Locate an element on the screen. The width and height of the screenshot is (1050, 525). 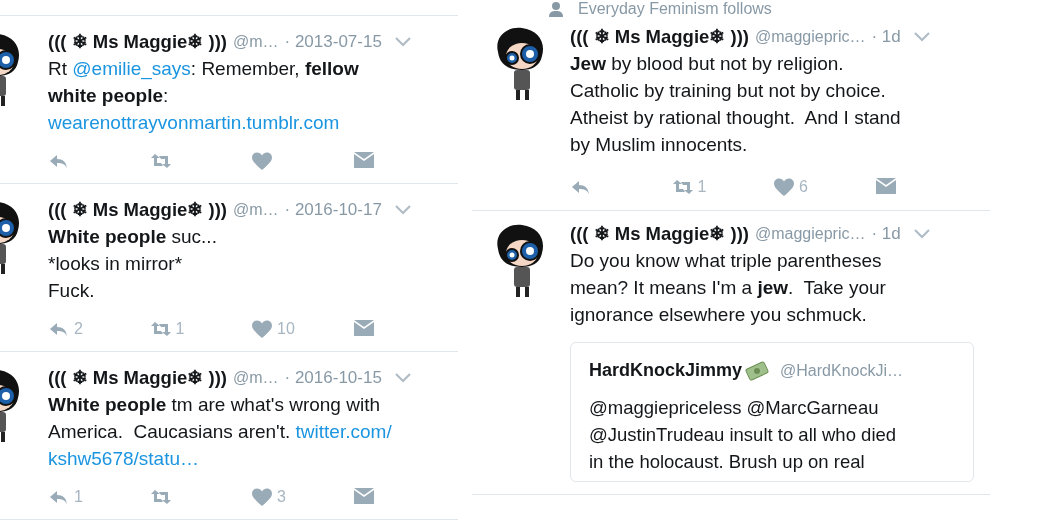
mention-link: @emilie_says is located at coordinates (131, 68).